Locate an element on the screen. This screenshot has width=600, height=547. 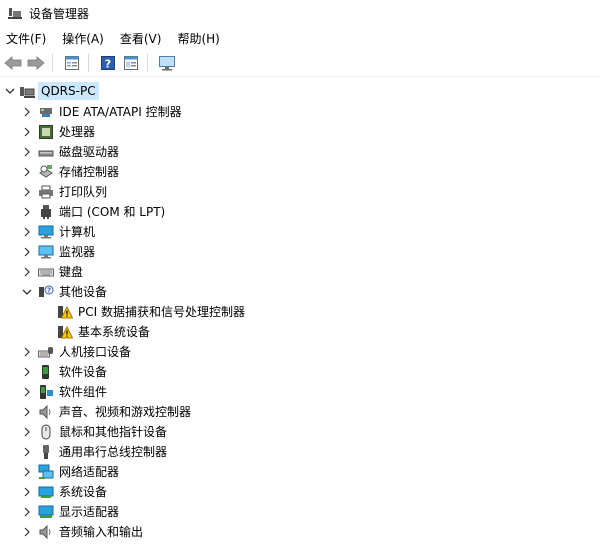
tree-item-ide: IDE ATA/ATAPI 控制器 is located at coordinates (300, 112).